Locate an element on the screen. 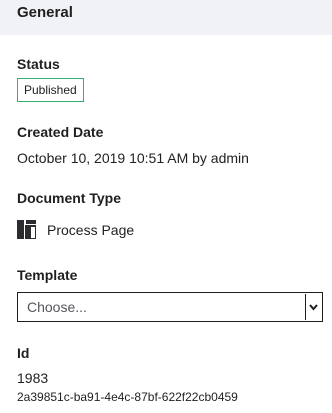  page-layout-icon is located at coordinates (27, 230).